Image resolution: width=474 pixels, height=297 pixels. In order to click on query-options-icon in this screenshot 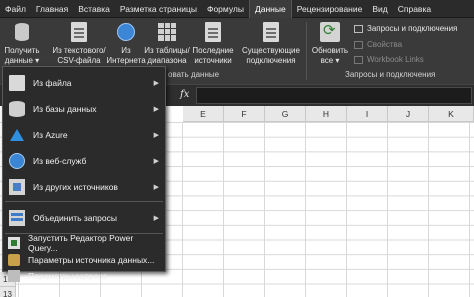, I will do `click(14, 276)`.